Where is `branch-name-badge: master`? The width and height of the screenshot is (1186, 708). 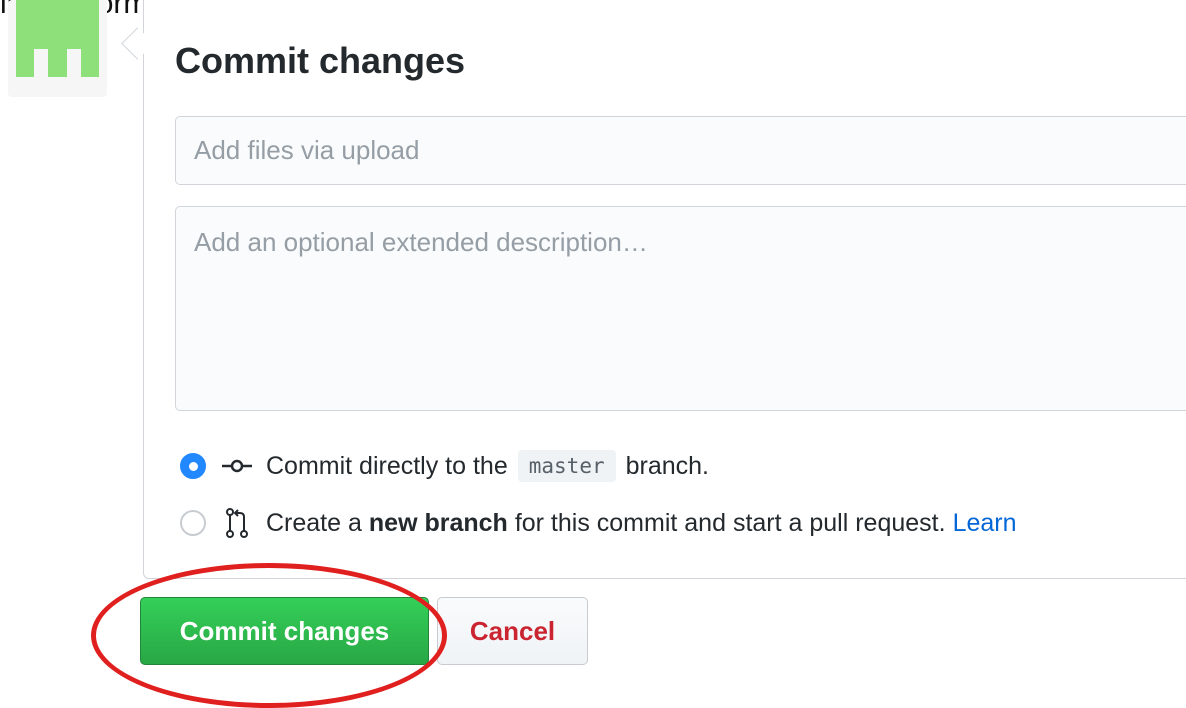
branch-name-badge: master is located at coordinates (566, 466).